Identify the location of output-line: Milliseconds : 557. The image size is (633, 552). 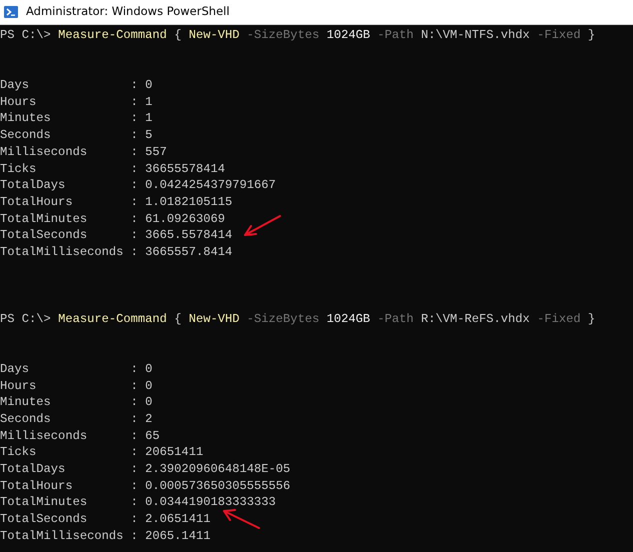
(83, 151).